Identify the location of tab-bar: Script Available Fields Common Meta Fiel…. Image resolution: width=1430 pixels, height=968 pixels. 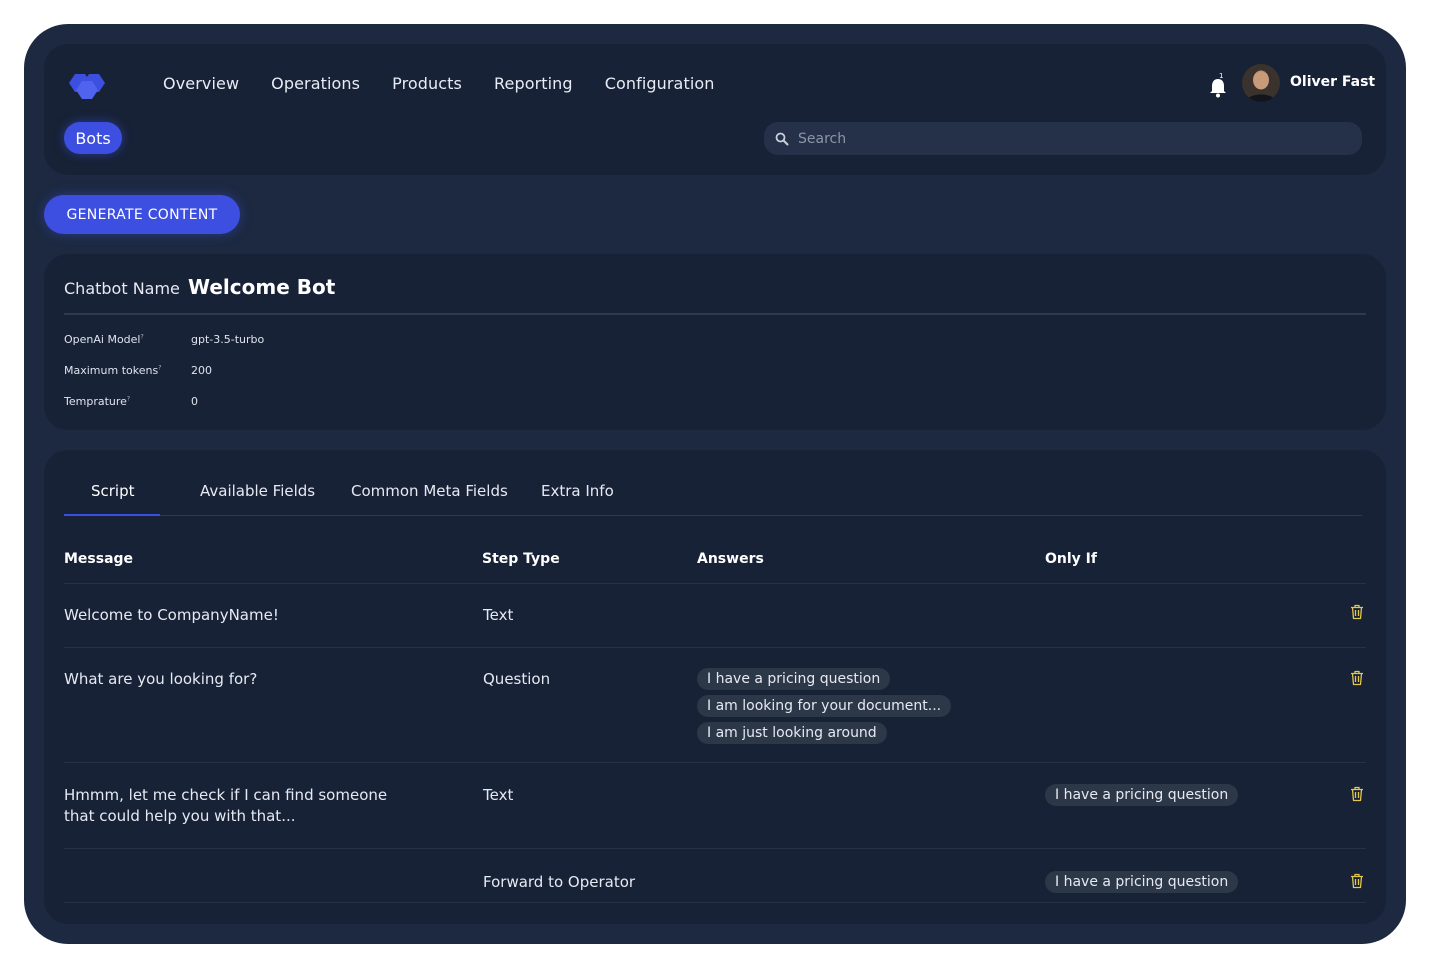
(713, 499).